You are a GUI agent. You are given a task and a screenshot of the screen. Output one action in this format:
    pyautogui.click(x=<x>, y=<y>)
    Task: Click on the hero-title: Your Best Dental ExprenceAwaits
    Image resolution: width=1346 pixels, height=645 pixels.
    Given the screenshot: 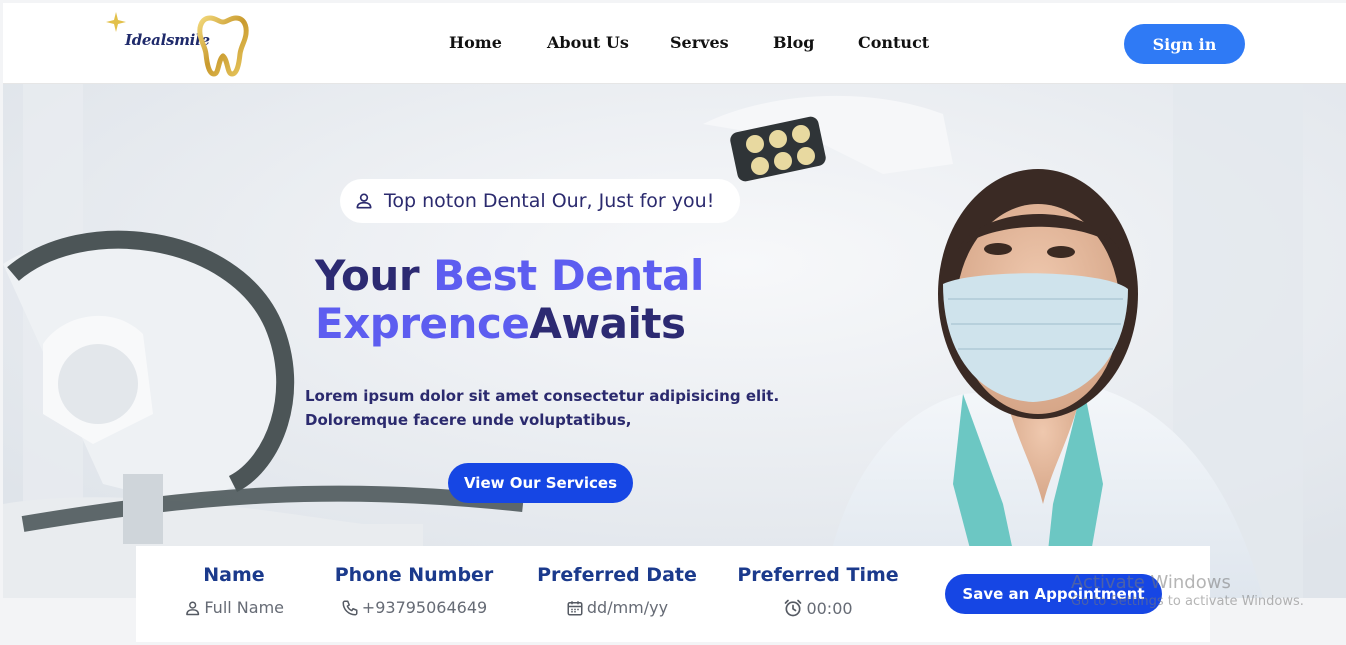 What is the action you would take?
    pyautogui.click(x=575, y=300)
    